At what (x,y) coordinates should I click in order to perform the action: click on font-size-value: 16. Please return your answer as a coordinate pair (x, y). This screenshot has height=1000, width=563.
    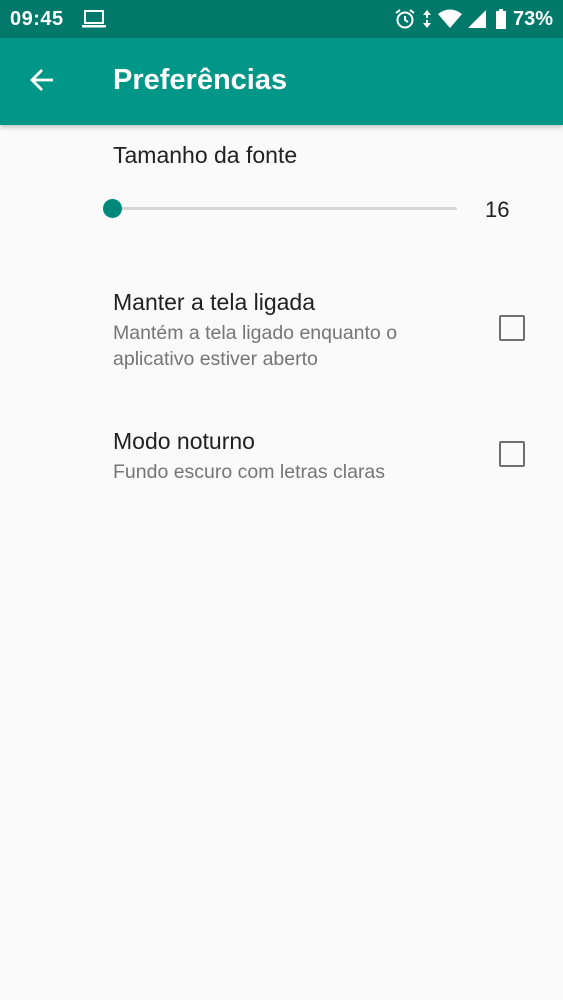
    Looking at the image, I should click on (497, 209).